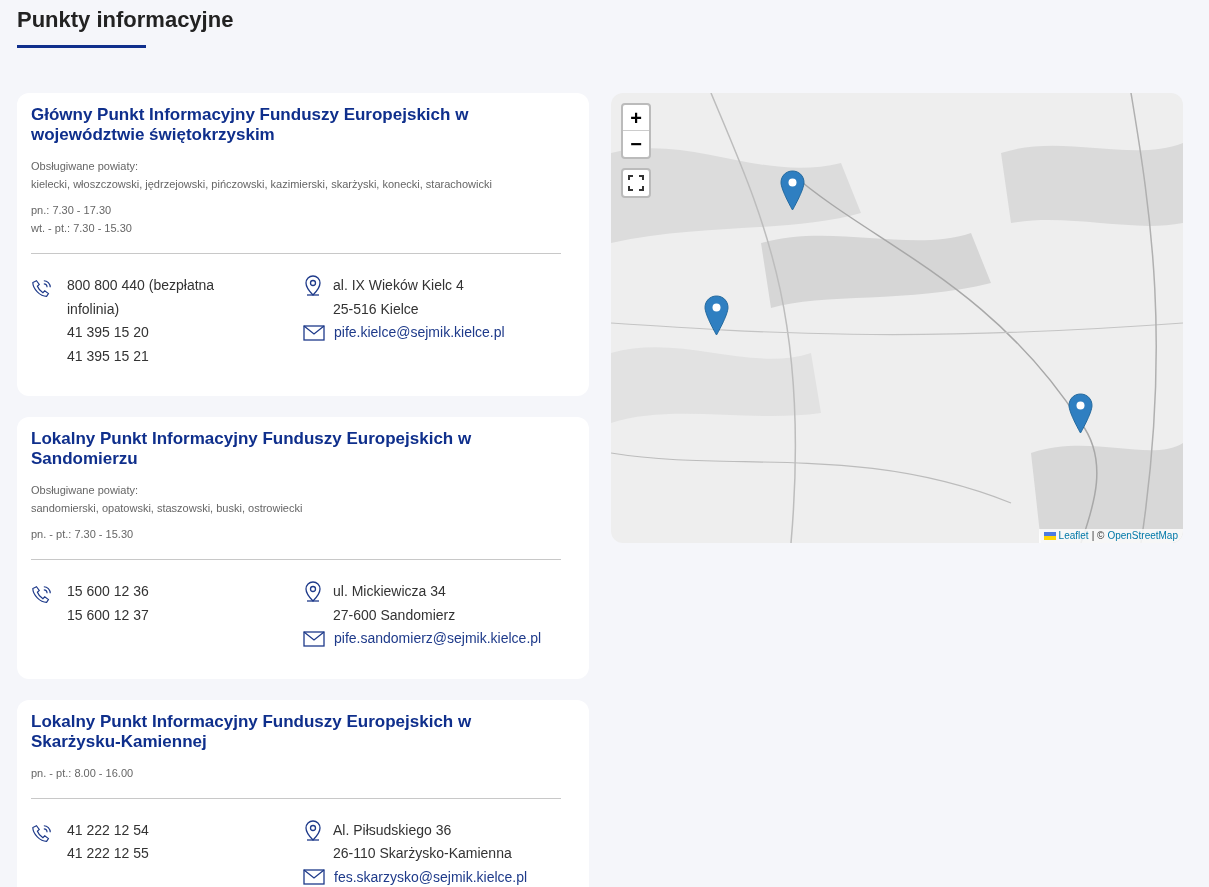 This screenshot has width=1209, height=887. I want to click on page-title: Punkty informacyjne, so click(126, 20).